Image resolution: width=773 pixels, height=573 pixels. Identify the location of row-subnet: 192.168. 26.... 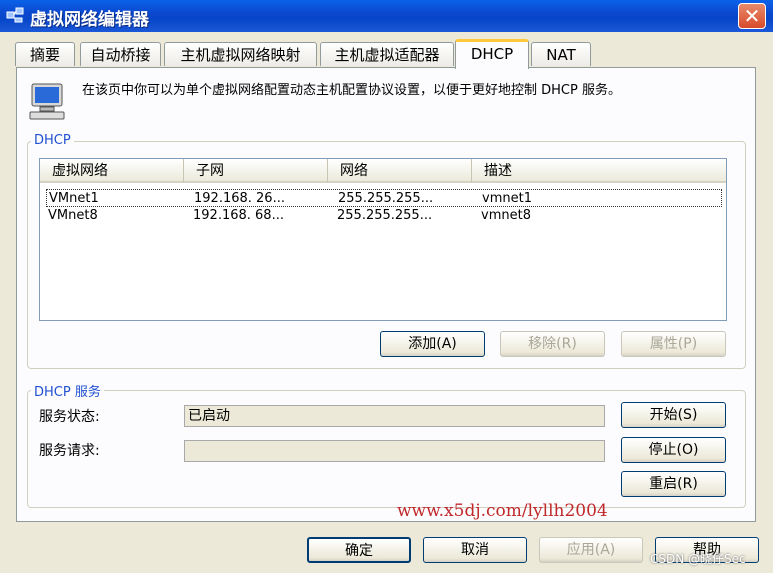
(239, 198).